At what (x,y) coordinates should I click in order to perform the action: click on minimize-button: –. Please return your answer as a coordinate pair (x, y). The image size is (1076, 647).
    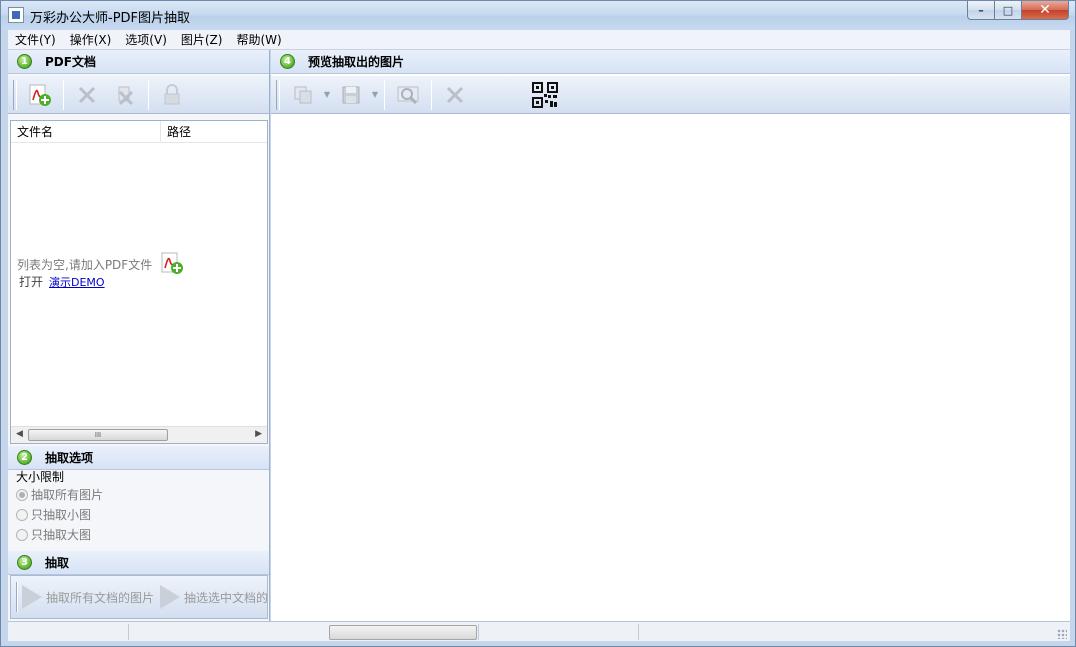
    Looking at the image, I should click on (981, 10).